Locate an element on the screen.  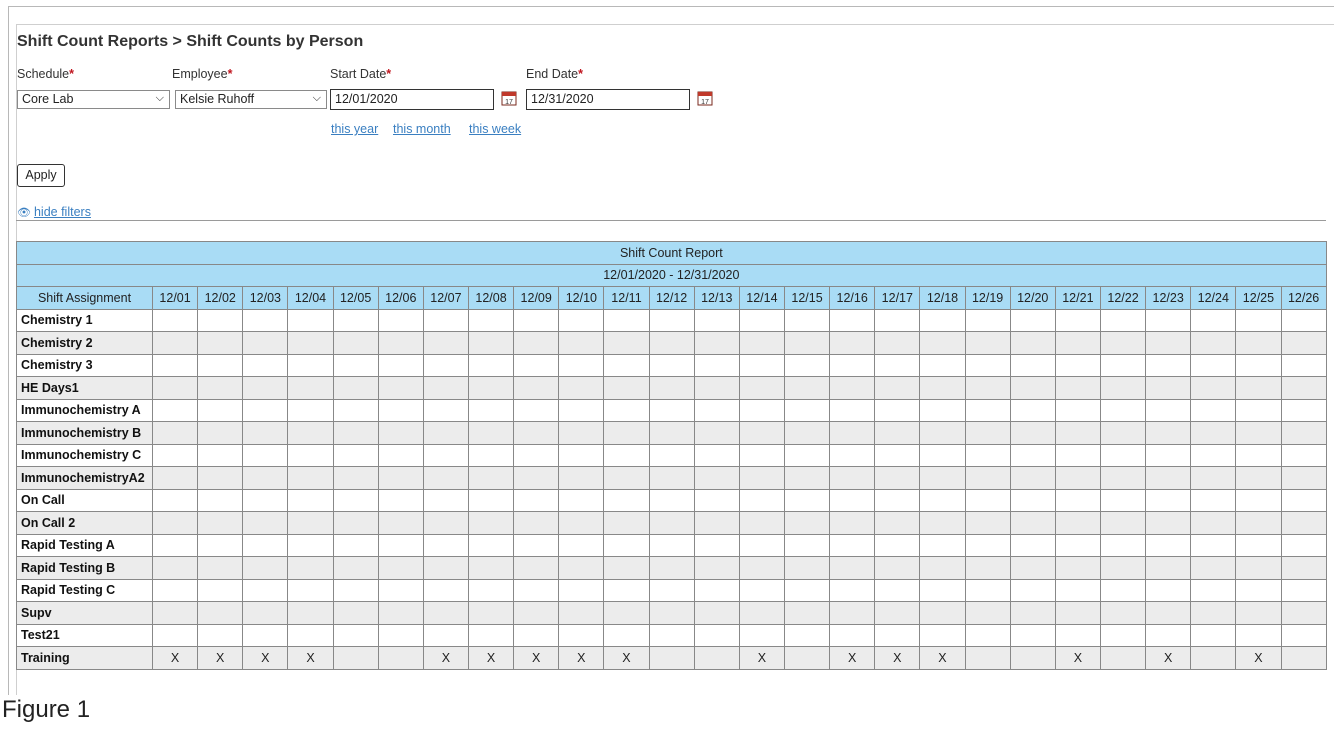
table-row: Test21 is located at coordinates (671, 635).